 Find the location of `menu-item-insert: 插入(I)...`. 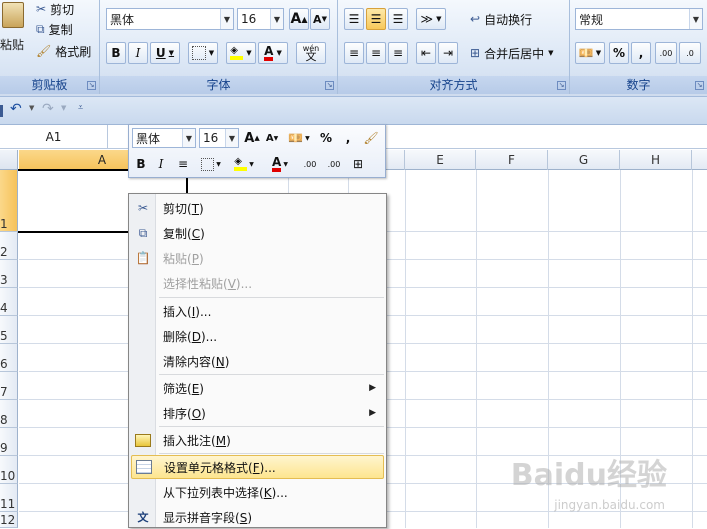

menu-item-insert: 插入(I)... is located at coordinates (257, 311).